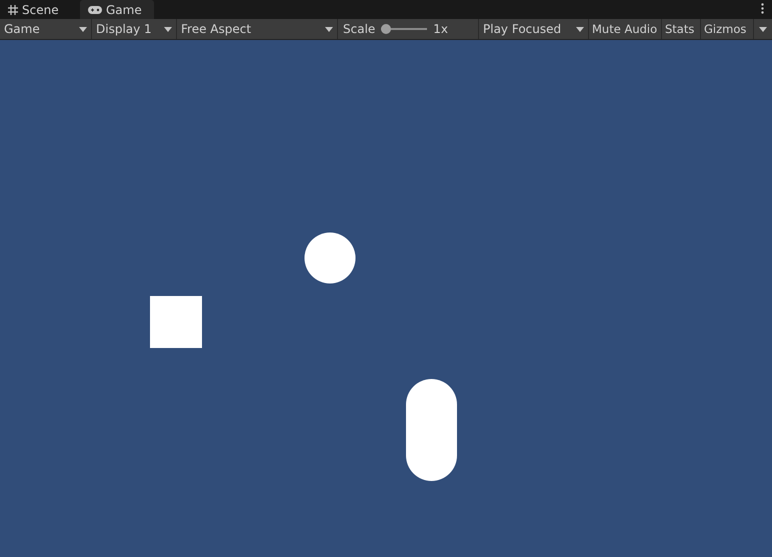 This screenshot has height=557, width=772. I want to click on display-dropdown: Display 1, so click(134, 29).